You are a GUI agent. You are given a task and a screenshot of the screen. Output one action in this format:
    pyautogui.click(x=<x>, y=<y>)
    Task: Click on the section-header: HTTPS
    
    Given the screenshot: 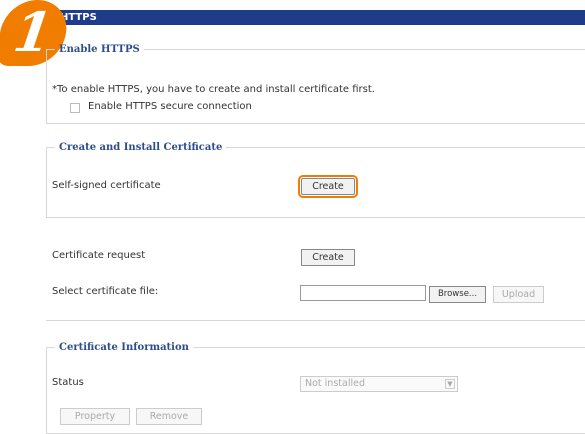 What is the action you would take?
    pyautogui.click(x=311, y=17)
    